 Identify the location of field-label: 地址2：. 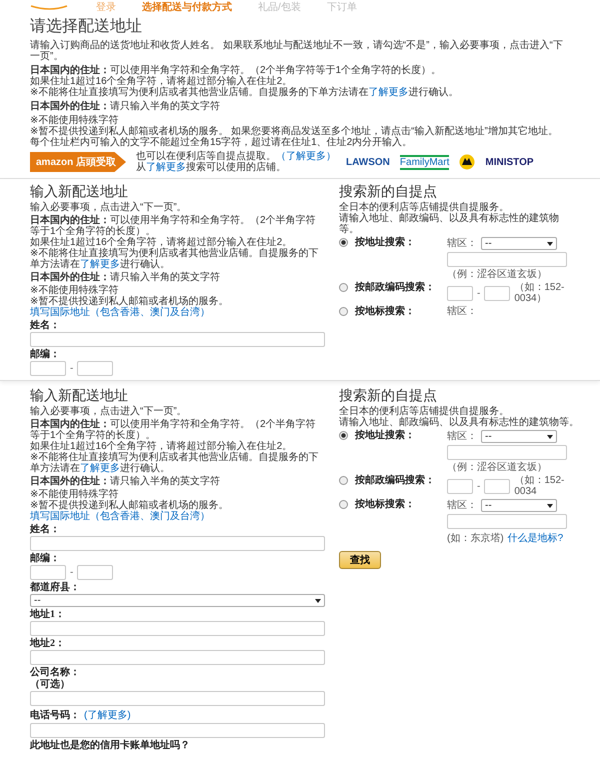
(47, 643).